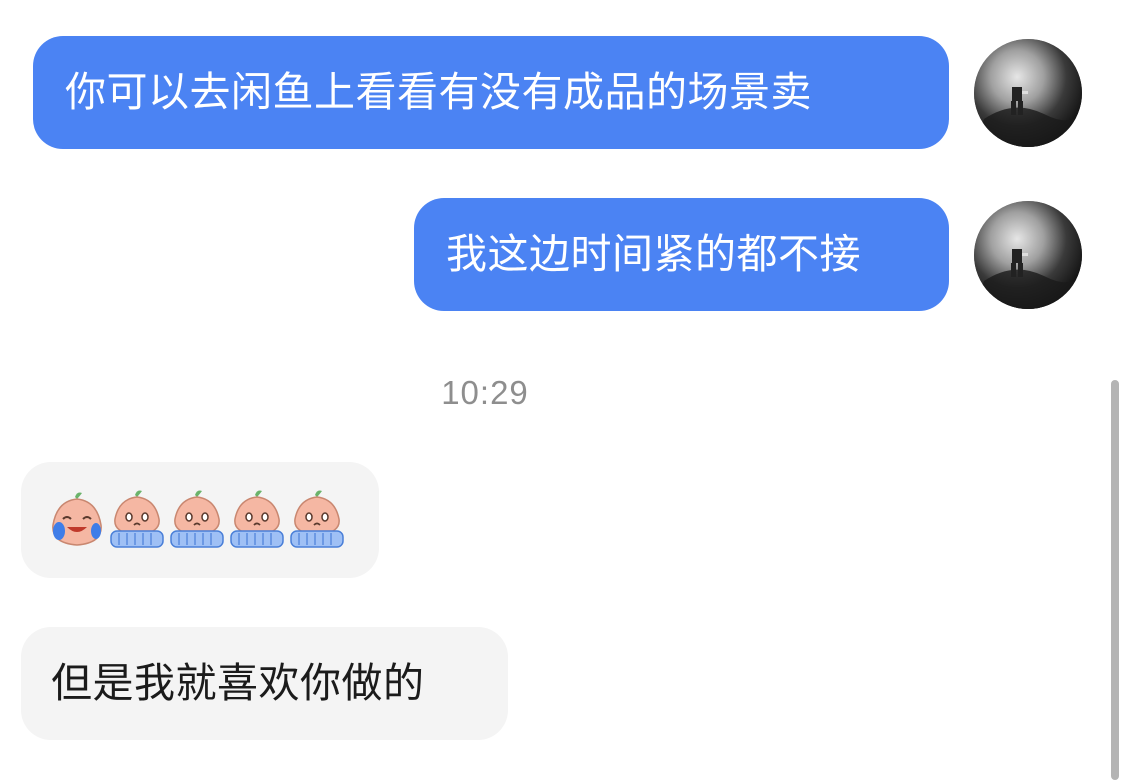 The image size is (1130, 780). I want to click on message-text: 我这边时间紧的都不接, so click(653, 254).